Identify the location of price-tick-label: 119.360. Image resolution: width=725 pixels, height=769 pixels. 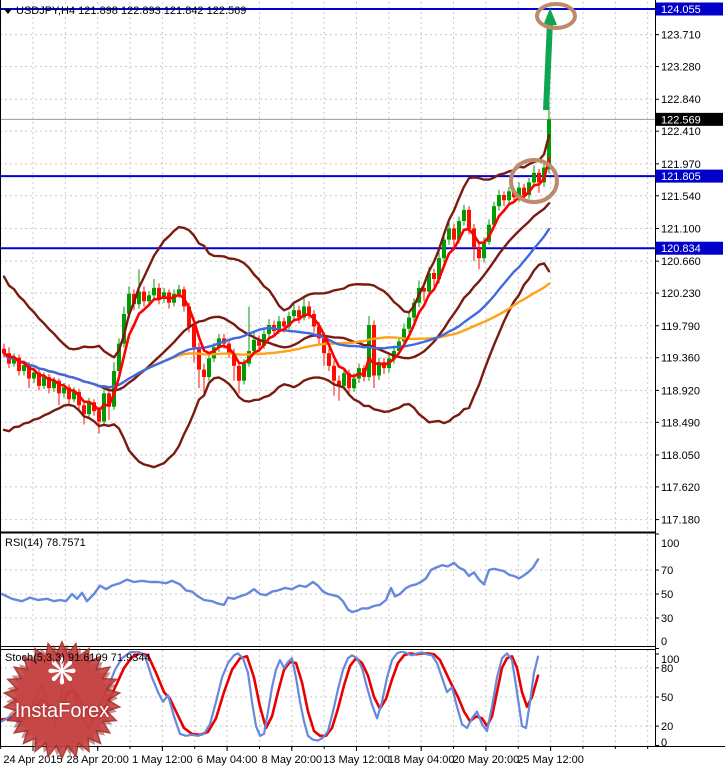
(680, 359).